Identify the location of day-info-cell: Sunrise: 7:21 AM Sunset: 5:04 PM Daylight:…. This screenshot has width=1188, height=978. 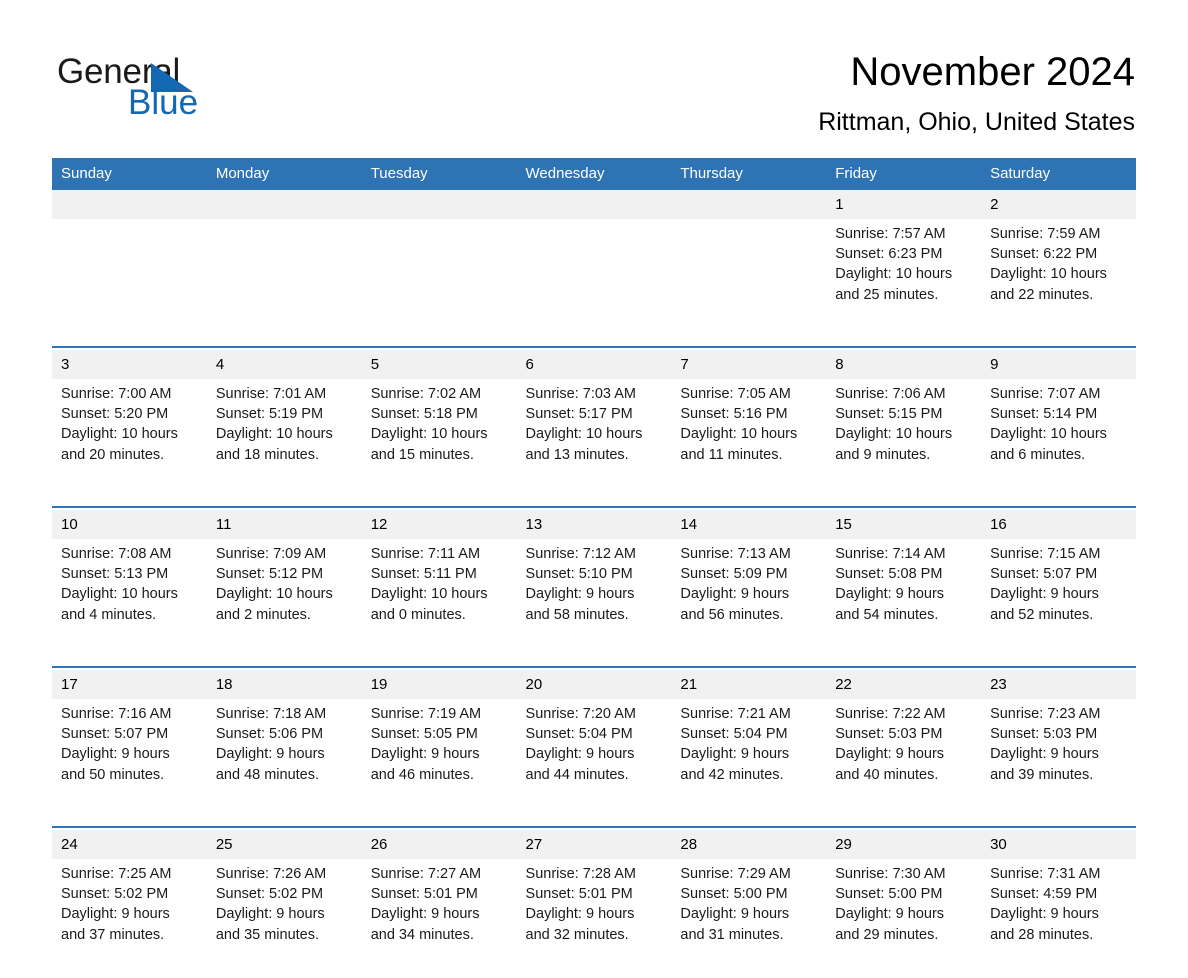
(749, 758).